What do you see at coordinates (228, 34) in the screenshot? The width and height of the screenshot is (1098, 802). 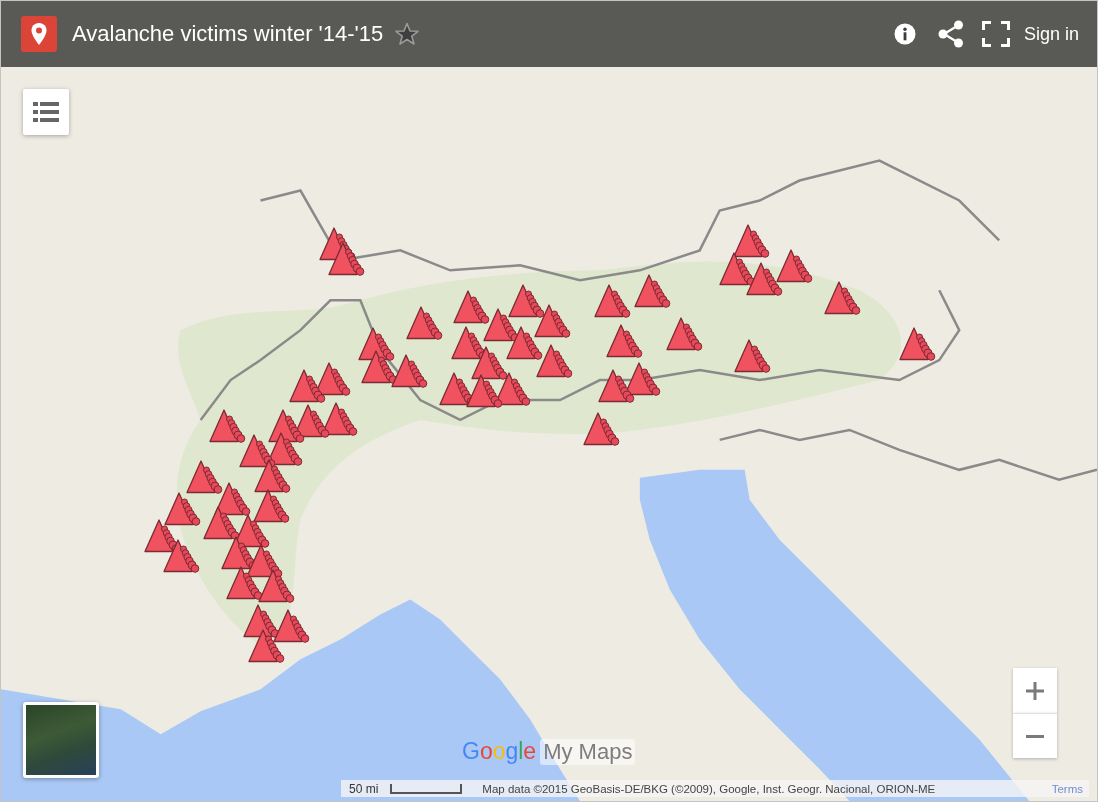 I see `map-title: Avalanche victims winter '14-'15` at bounding box center [228, 34].